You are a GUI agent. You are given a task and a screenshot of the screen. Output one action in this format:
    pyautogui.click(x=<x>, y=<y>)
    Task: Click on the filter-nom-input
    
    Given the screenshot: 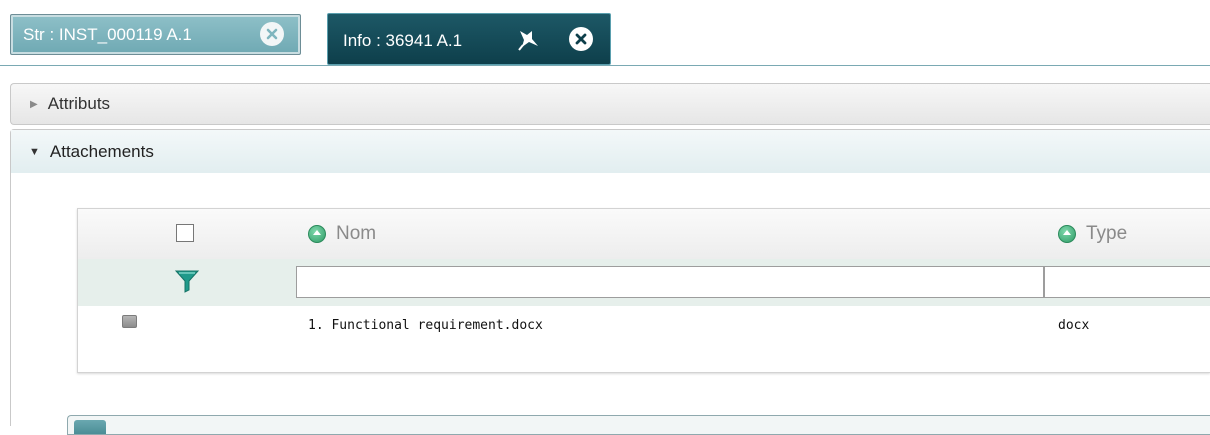 What is the action you would take?
    pyautogui.click(x=670, y=282)
    